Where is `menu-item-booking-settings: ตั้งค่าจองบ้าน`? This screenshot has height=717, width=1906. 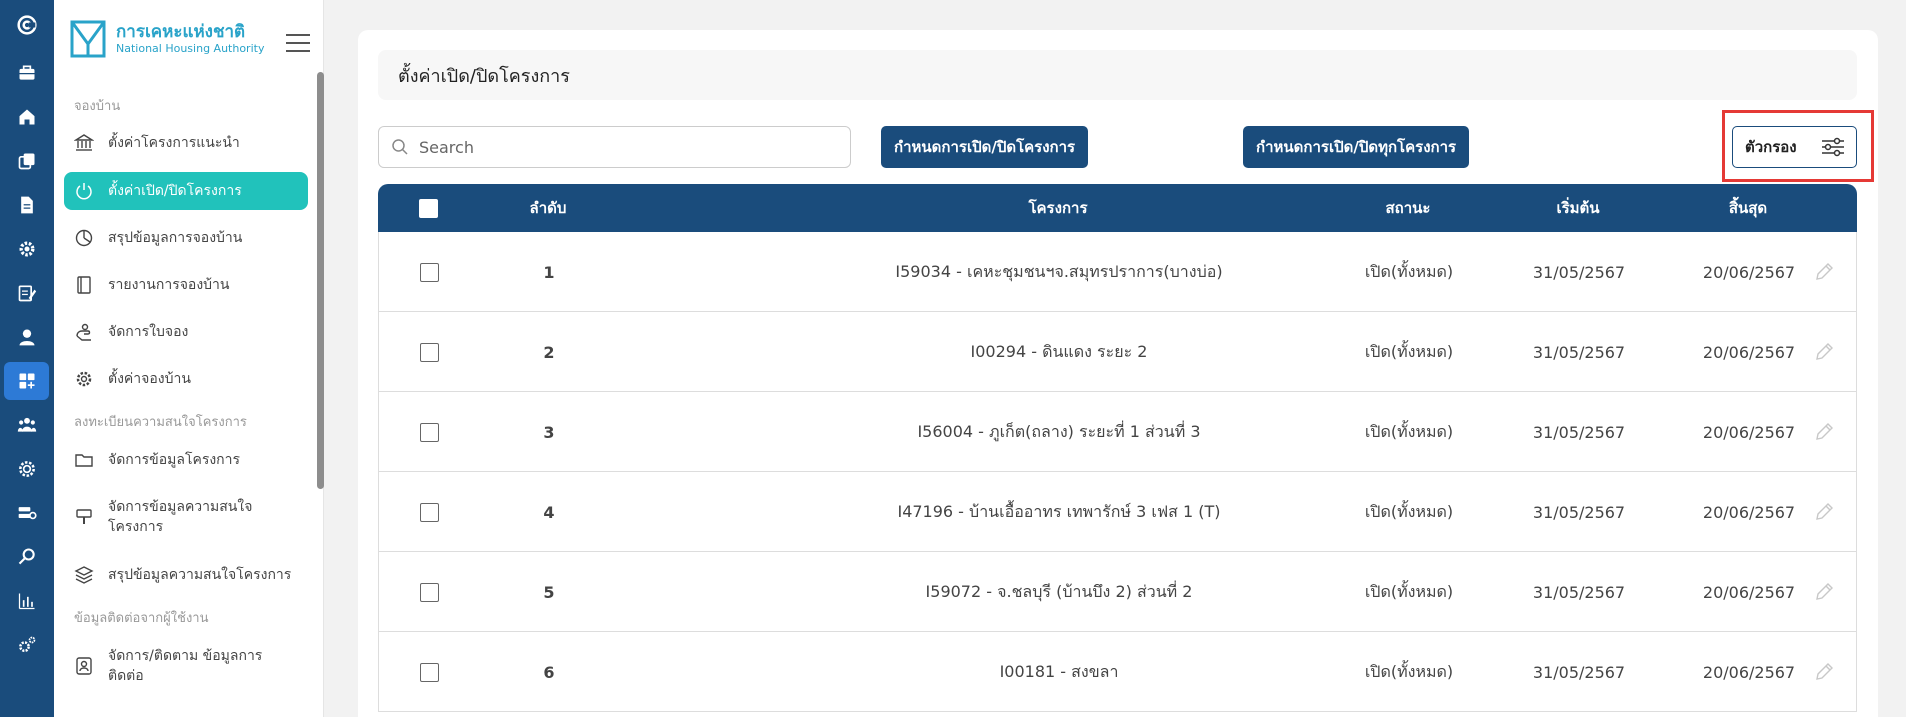 menu-item-booking-settings: ตั้งค่าจองบ้าน is located at coordinates (186, 379).